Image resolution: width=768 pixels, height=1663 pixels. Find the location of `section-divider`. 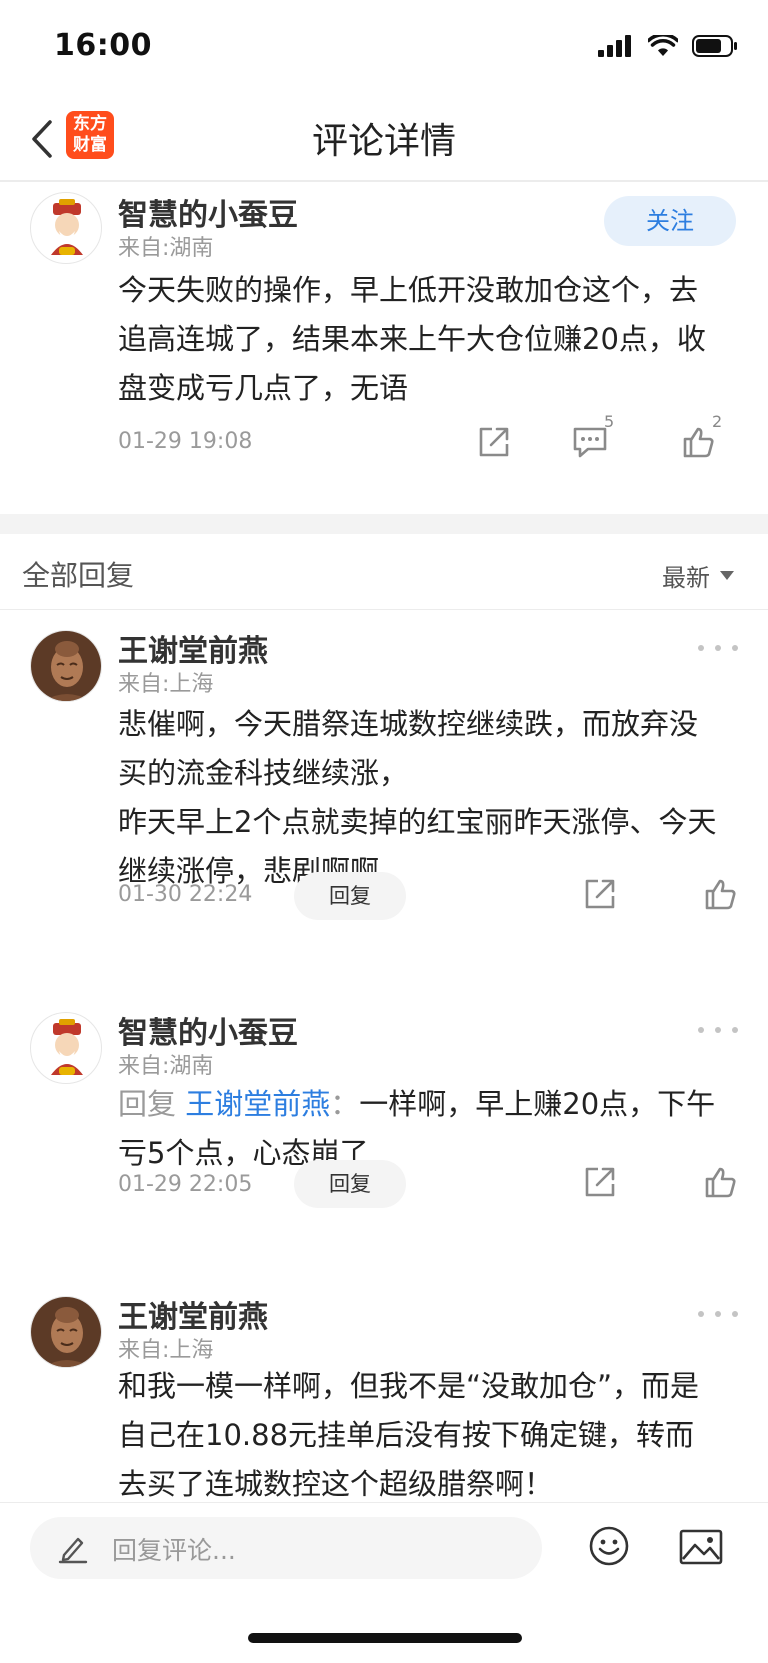

section-divider is located at coordinates (384, 524).